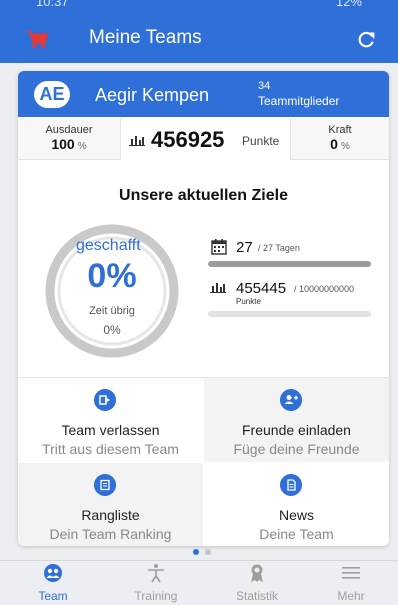 The width and height of the screenshot is (398, 605). Describe the element at coordinates (152, 95) in the screenshot. I see `member-name: Aegir Kempen` at that location.